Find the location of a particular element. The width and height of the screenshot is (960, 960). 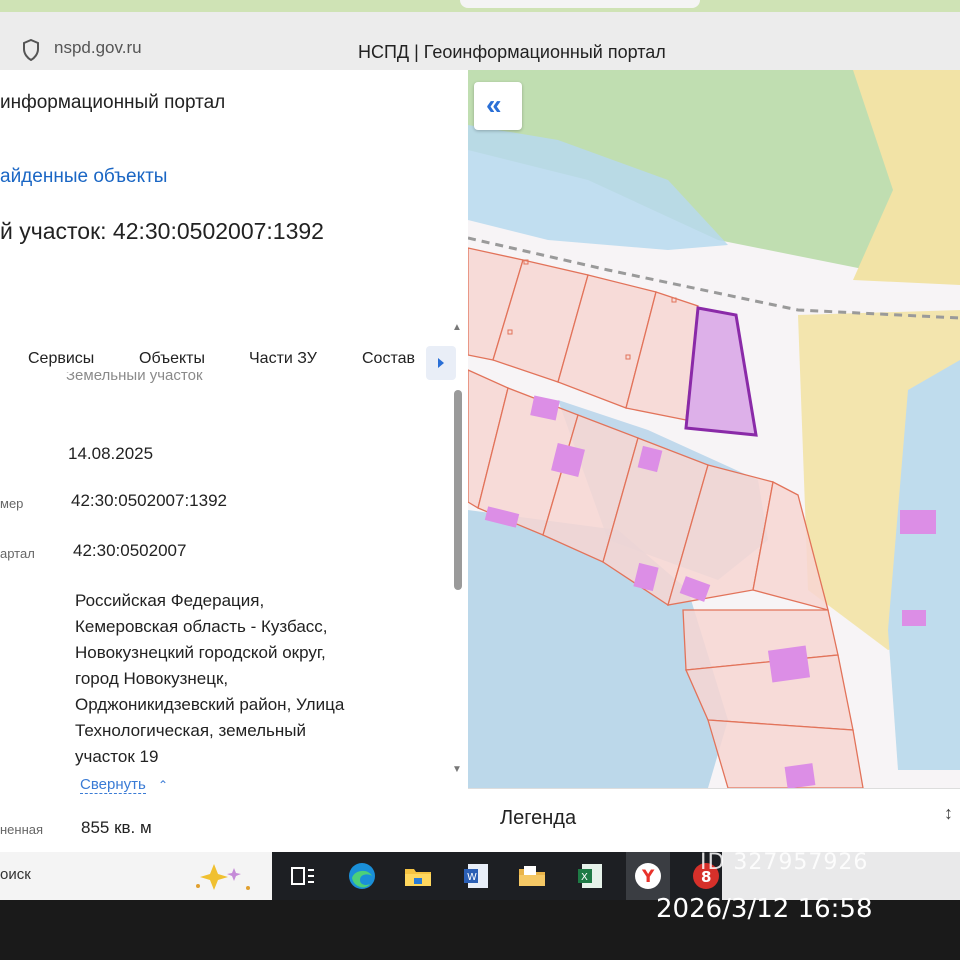

collapse-link: Свернуть ⌃ is located at coordinates (124, 785).